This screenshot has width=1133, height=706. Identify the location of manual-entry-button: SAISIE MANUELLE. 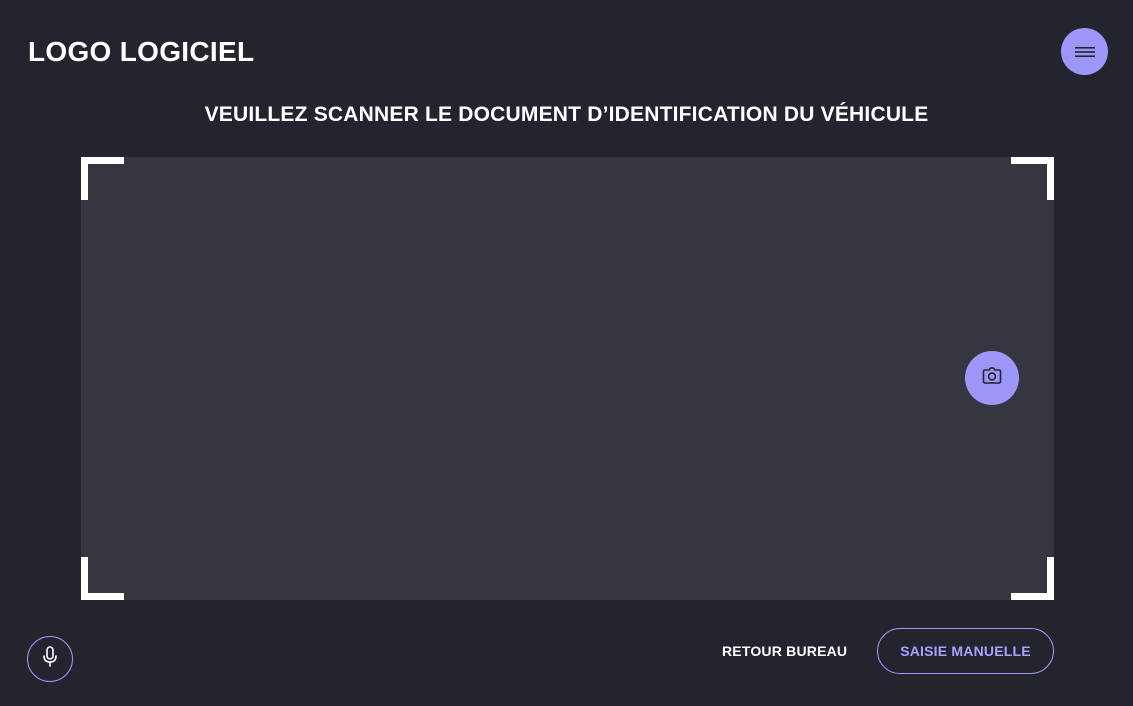
(965, 651).